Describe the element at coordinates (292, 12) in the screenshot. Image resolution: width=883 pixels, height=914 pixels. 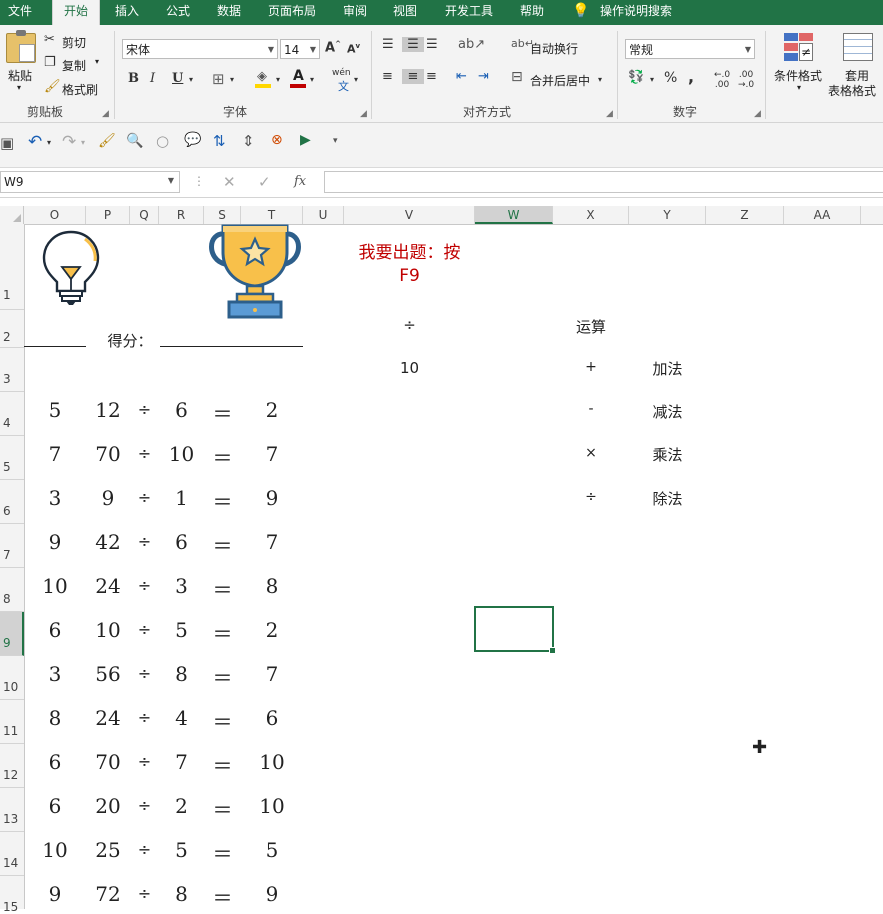
I see `tab-page-layout: 页面布局` at that location.